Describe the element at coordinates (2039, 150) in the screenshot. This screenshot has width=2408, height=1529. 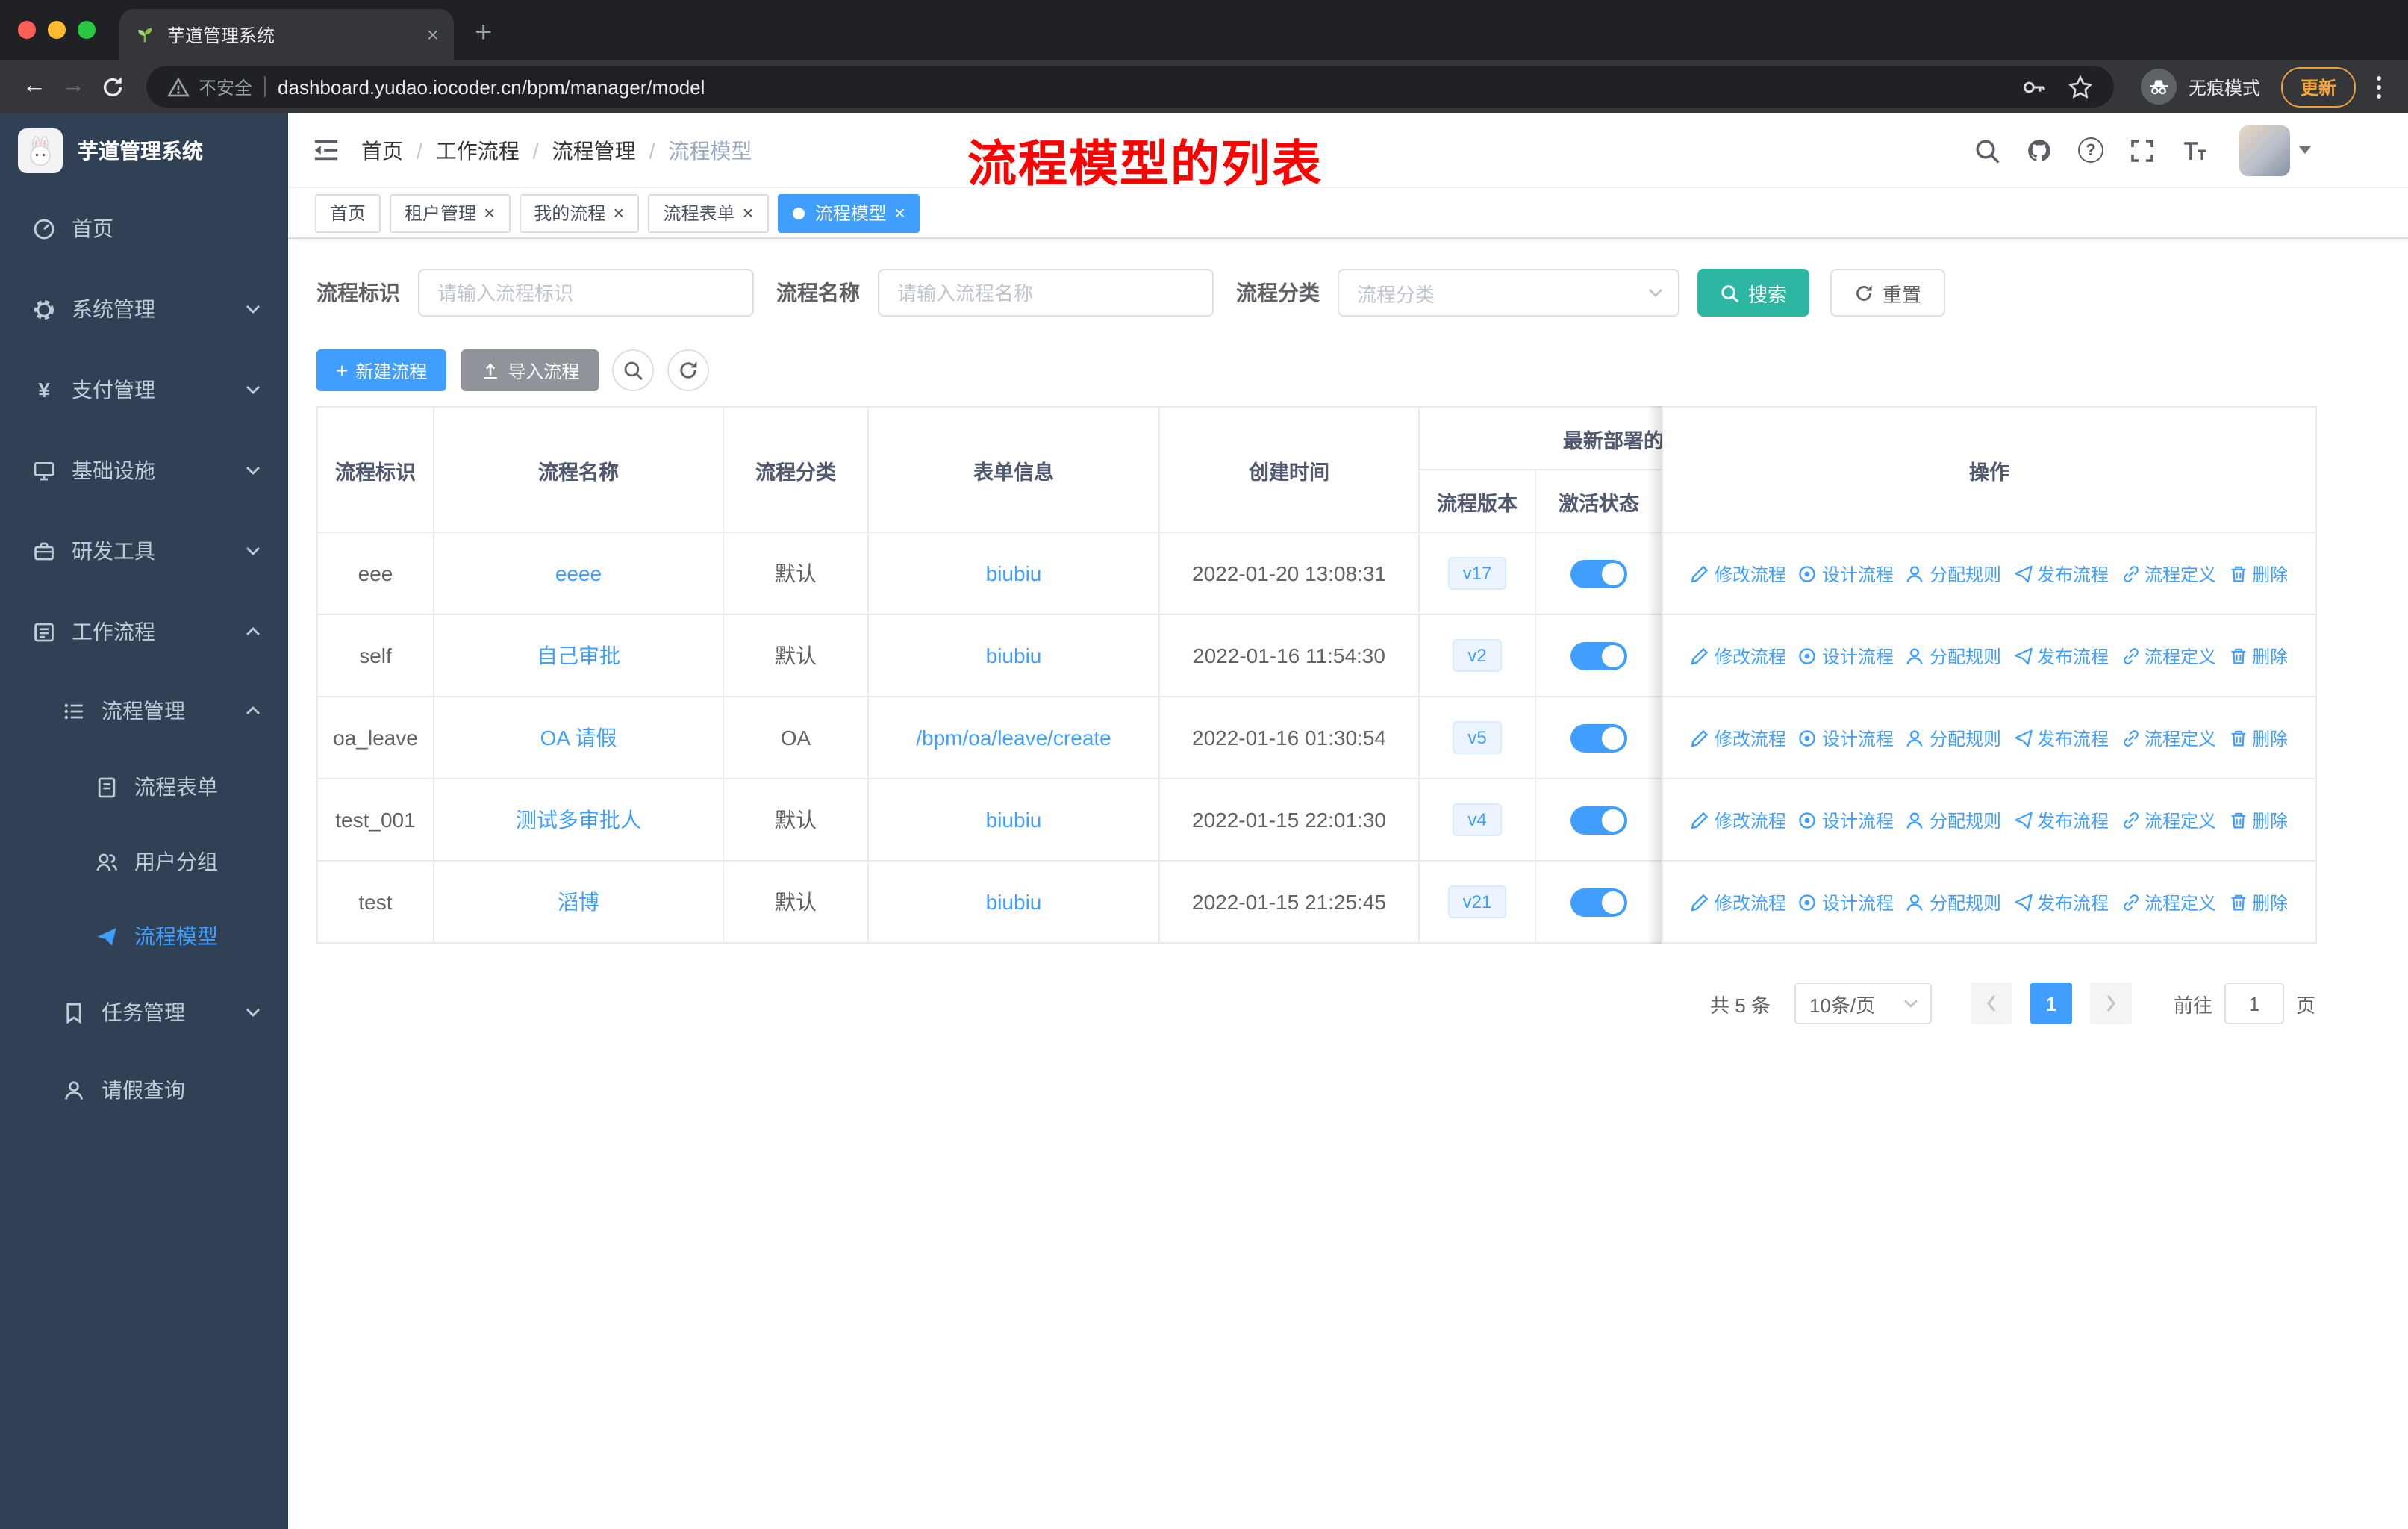
I see `github-icon` at that location.